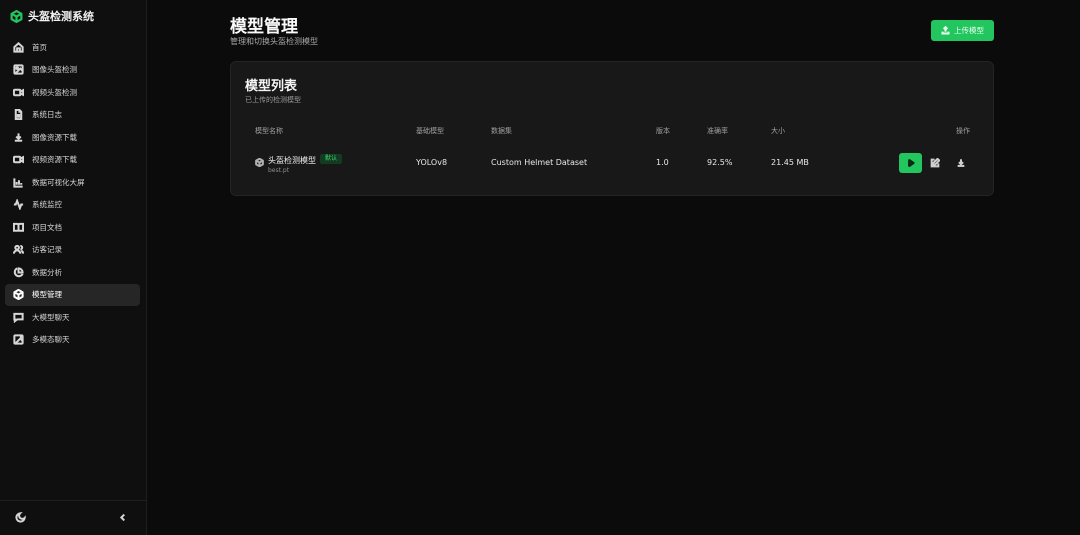  Describe the element at coordinates (123, 517) in the screenshot. I see `chevron-left-icon` at that location.